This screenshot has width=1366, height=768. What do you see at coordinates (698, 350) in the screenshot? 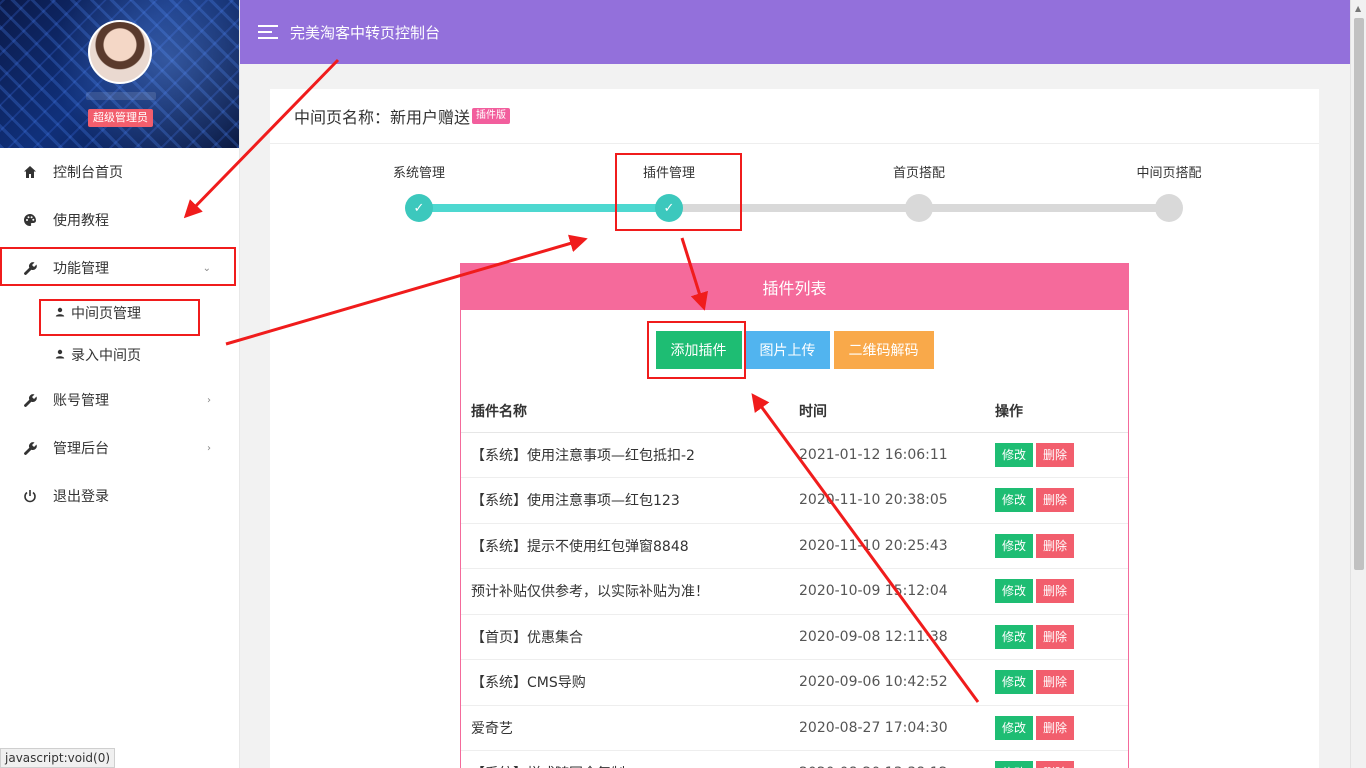
I see `add-plugin-button: 添加插件` at bounding box center [698, 350].